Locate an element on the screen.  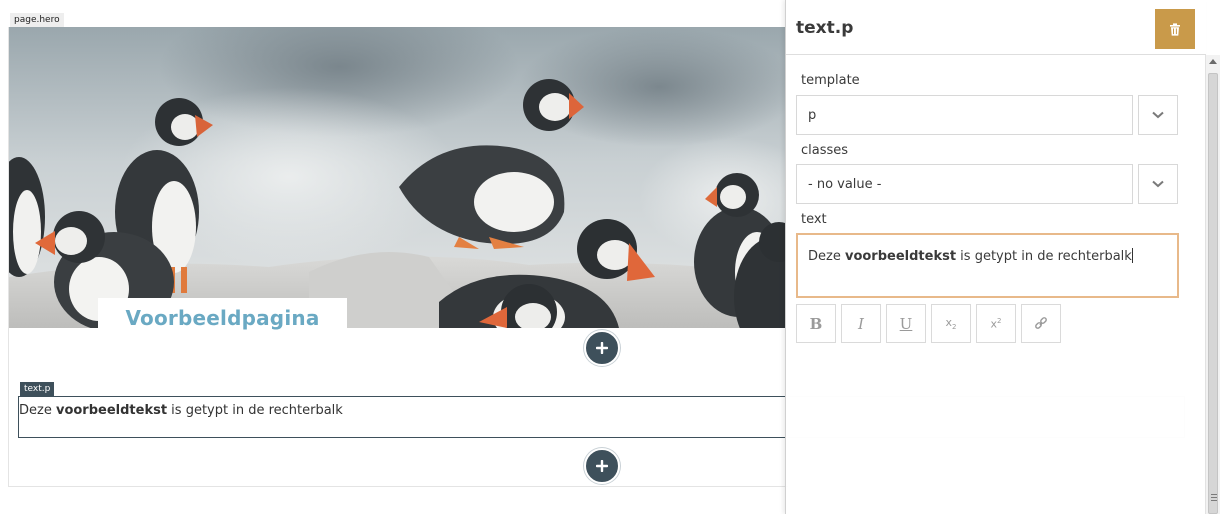
sidebar-title: text.p is located at coordinates (825, 28).